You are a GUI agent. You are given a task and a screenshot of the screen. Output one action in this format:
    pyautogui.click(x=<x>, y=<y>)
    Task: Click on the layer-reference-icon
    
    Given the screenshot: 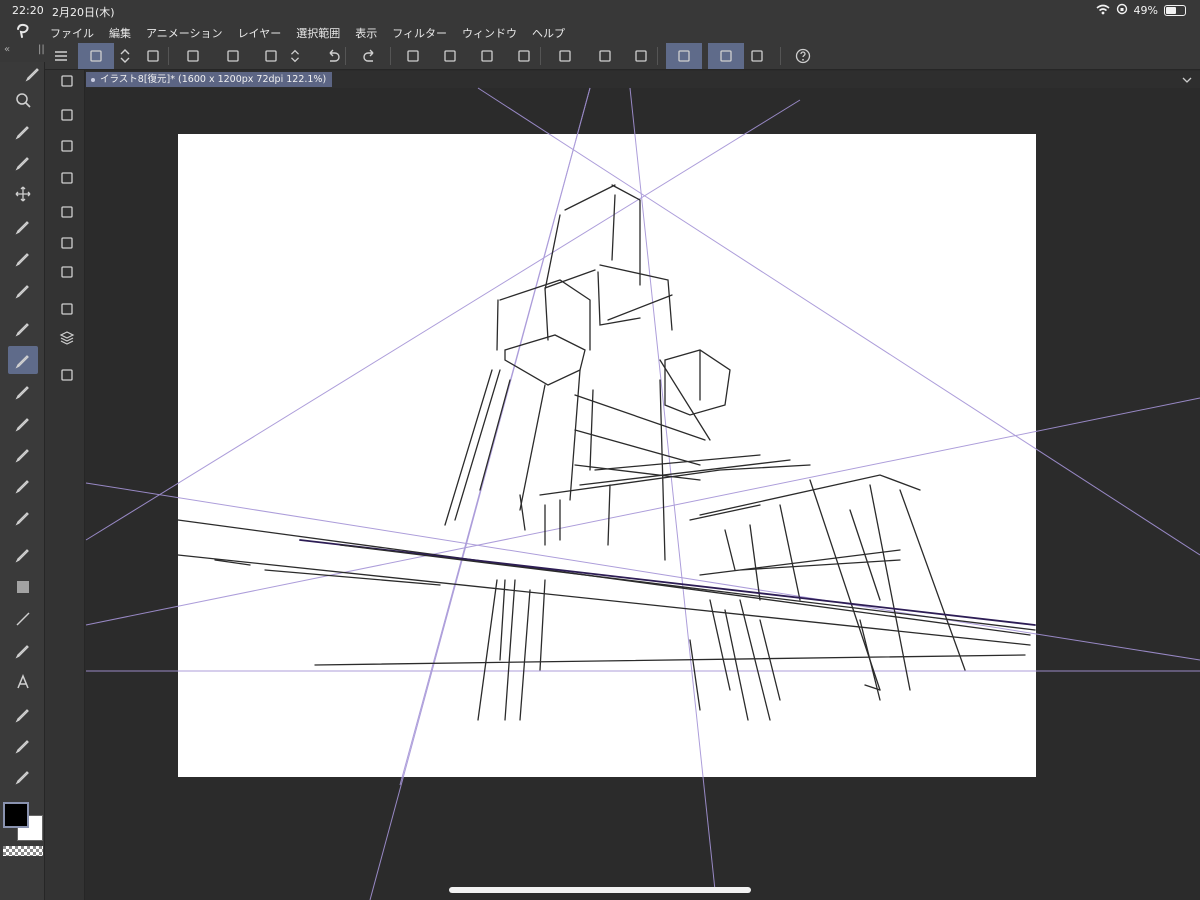 What is the action you would take?
    pyautogui.click(x=153, y=56)
    